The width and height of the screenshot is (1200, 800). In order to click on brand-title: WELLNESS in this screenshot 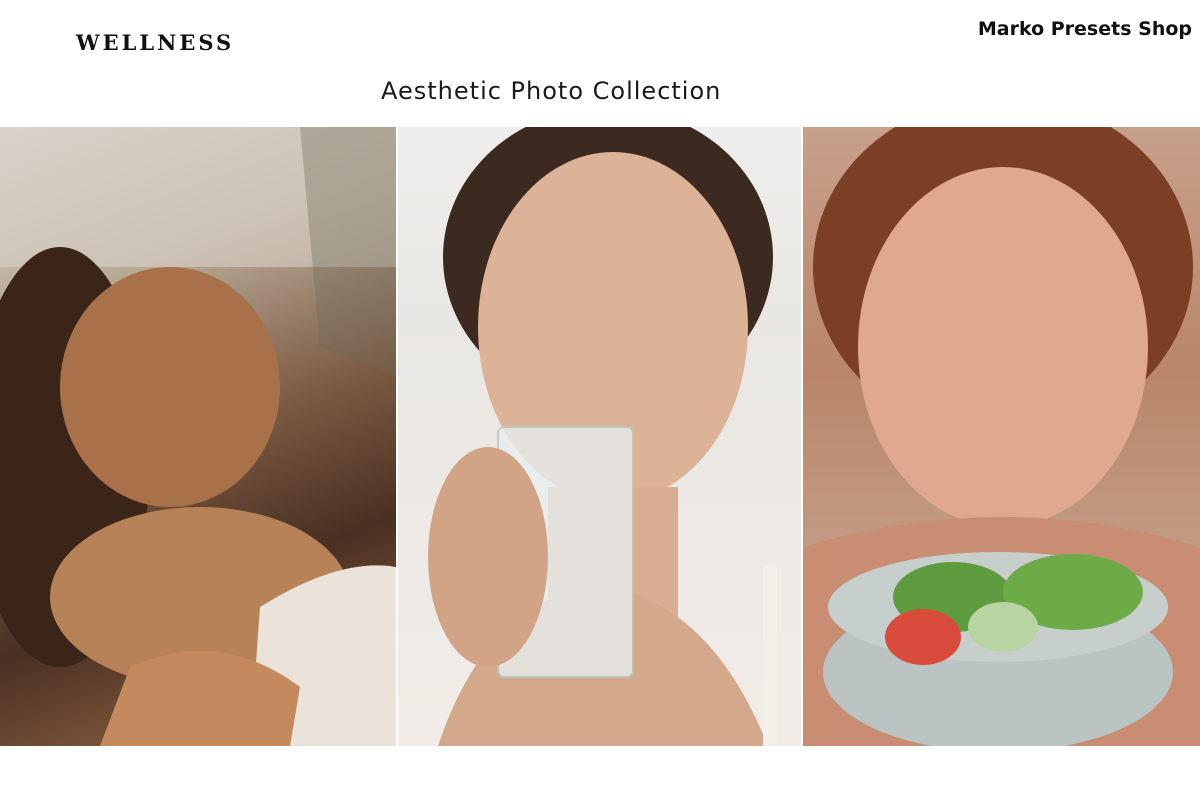, I will do `click(155, 42)`.